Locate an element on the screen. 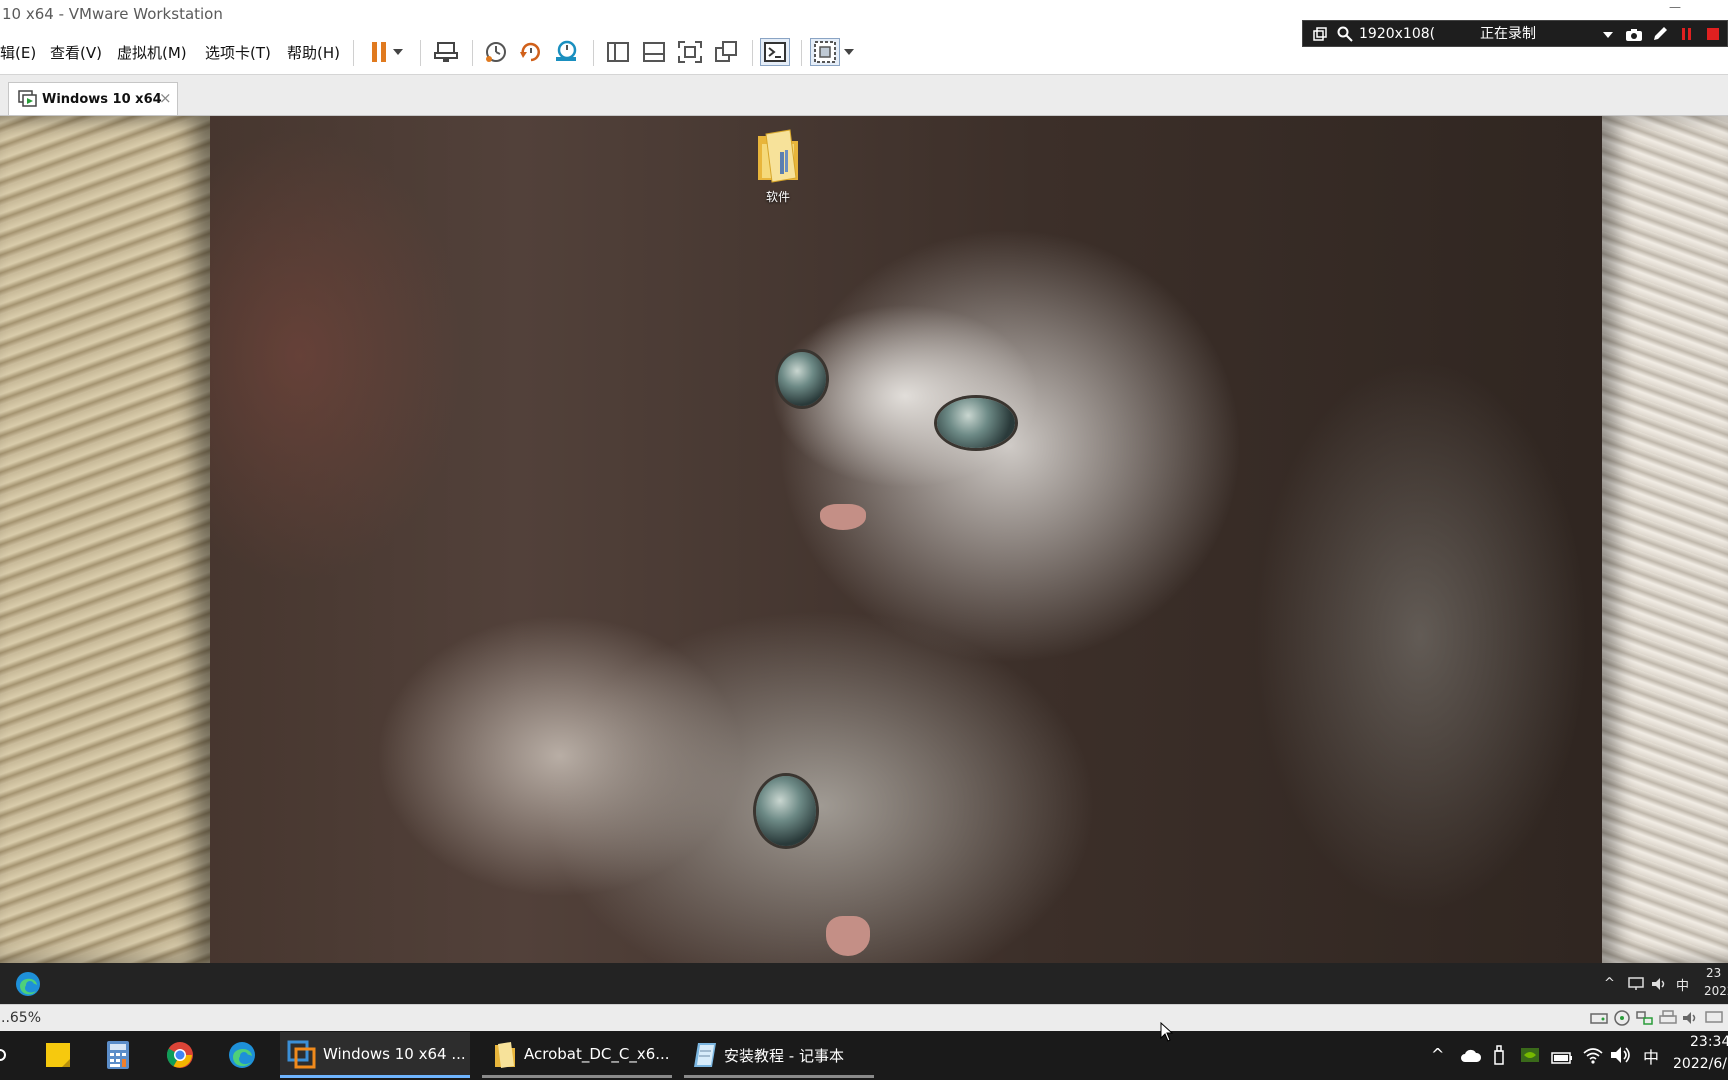 This screenshot has height=1080, width=1728. chrome-icon is located at coordinates (179, 1055).